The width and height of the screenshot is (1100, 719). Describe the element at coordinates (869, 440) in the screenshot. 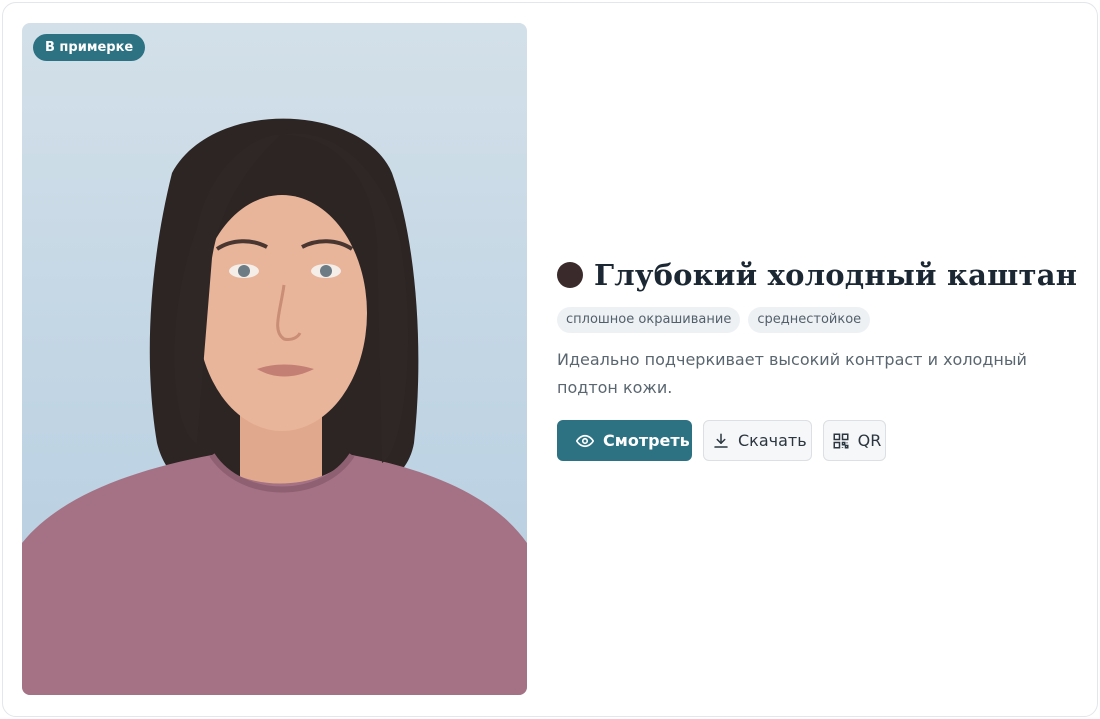

I see `qr-label: QR` at that location.